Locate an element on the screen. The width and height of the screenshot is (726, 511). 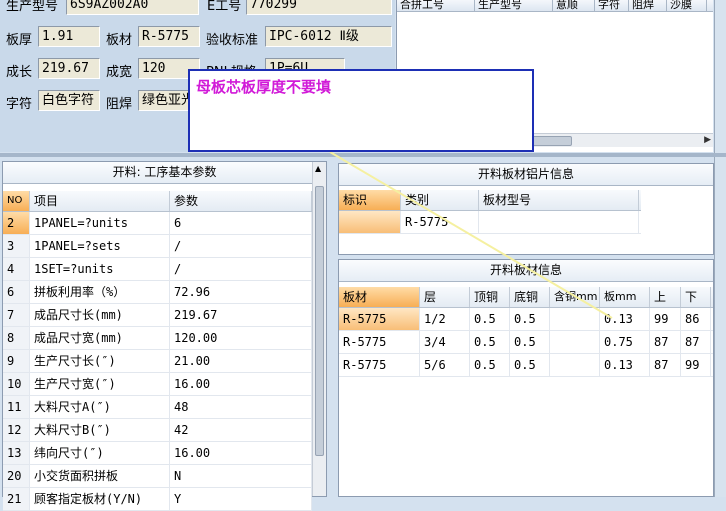
params-row: 11 大料尺寸A(″) 48 is located at coordinates (157, 407).